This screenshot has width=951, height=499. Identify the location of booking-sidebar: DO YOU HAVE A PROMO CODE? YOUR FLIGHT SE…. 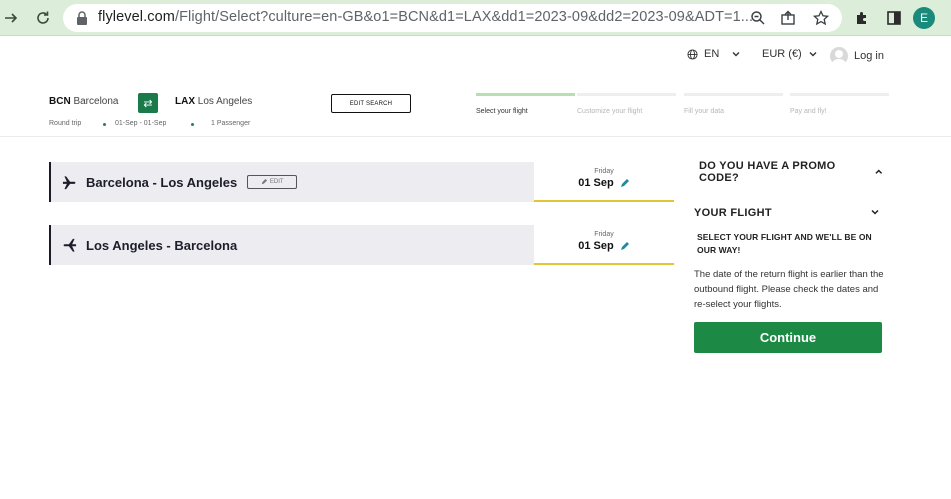
(789, 251).